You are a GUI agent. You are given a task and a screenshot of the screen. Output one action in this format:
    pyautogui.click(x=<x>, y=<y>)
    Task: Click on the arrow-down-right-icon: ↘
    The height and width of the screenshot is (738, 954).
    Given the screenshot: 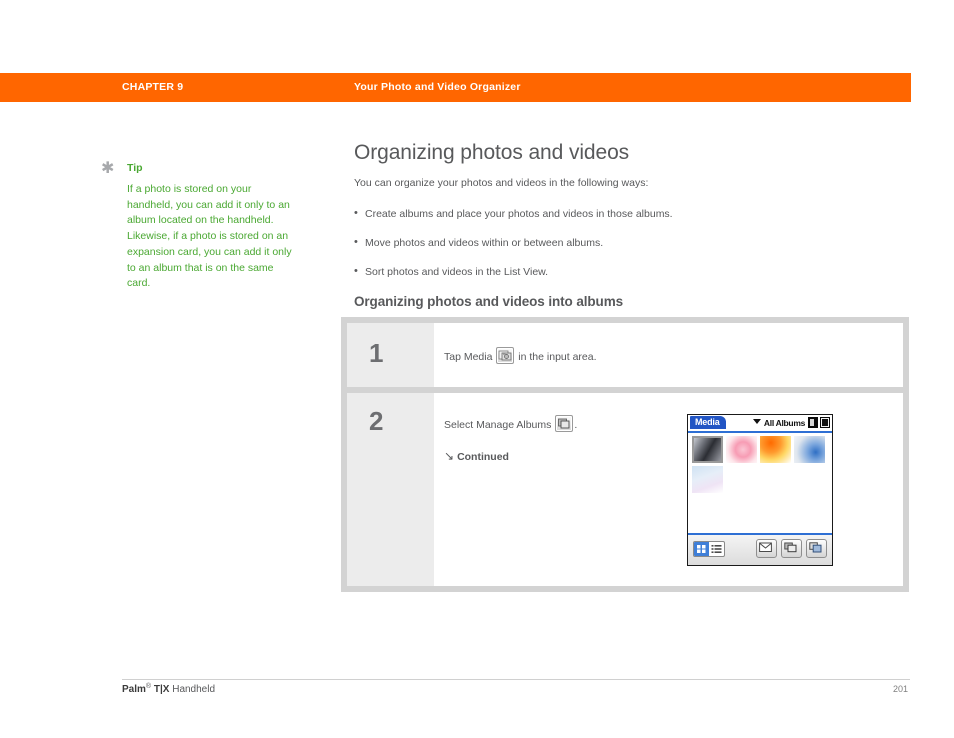 What is the action you would take?
    pyautogui.click(x=449, y=456)
    